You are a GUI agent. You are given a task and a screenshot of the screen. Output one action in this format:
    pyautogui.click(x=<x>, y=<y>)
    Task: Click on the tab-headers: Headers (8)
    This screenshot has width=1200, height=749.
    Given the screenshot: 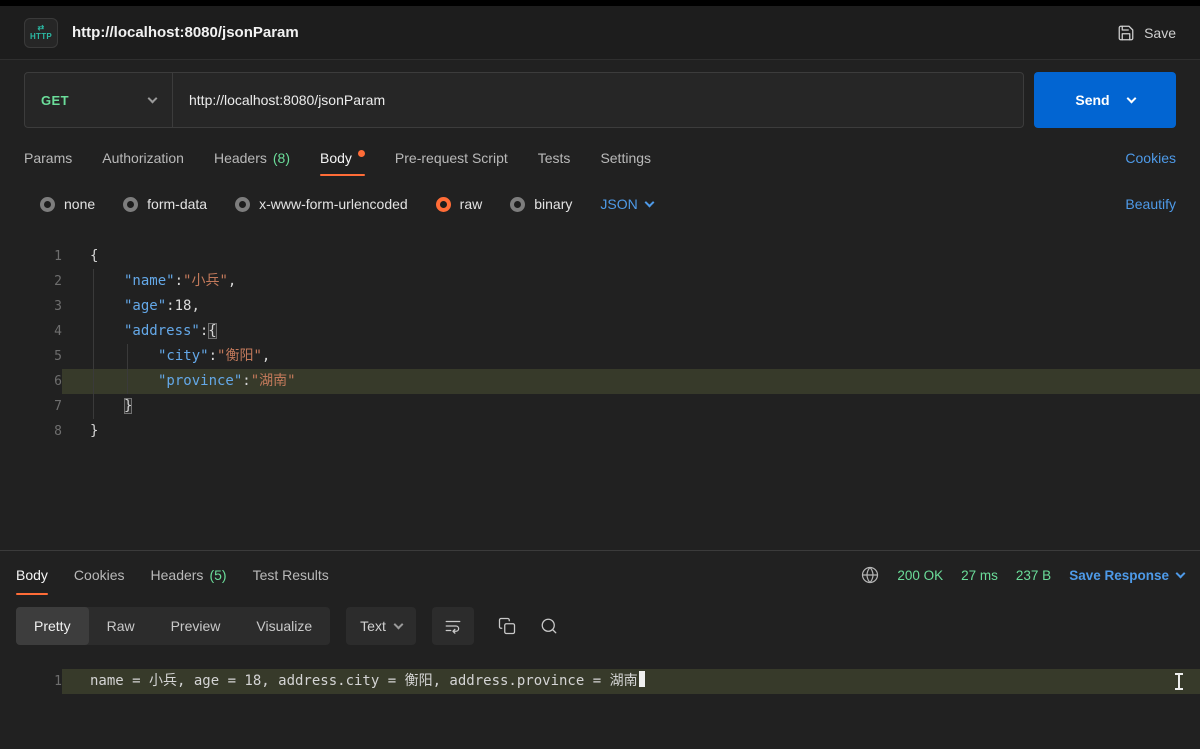 What is the action you would take?
    pyautogui.click(x=252, y=158)
    